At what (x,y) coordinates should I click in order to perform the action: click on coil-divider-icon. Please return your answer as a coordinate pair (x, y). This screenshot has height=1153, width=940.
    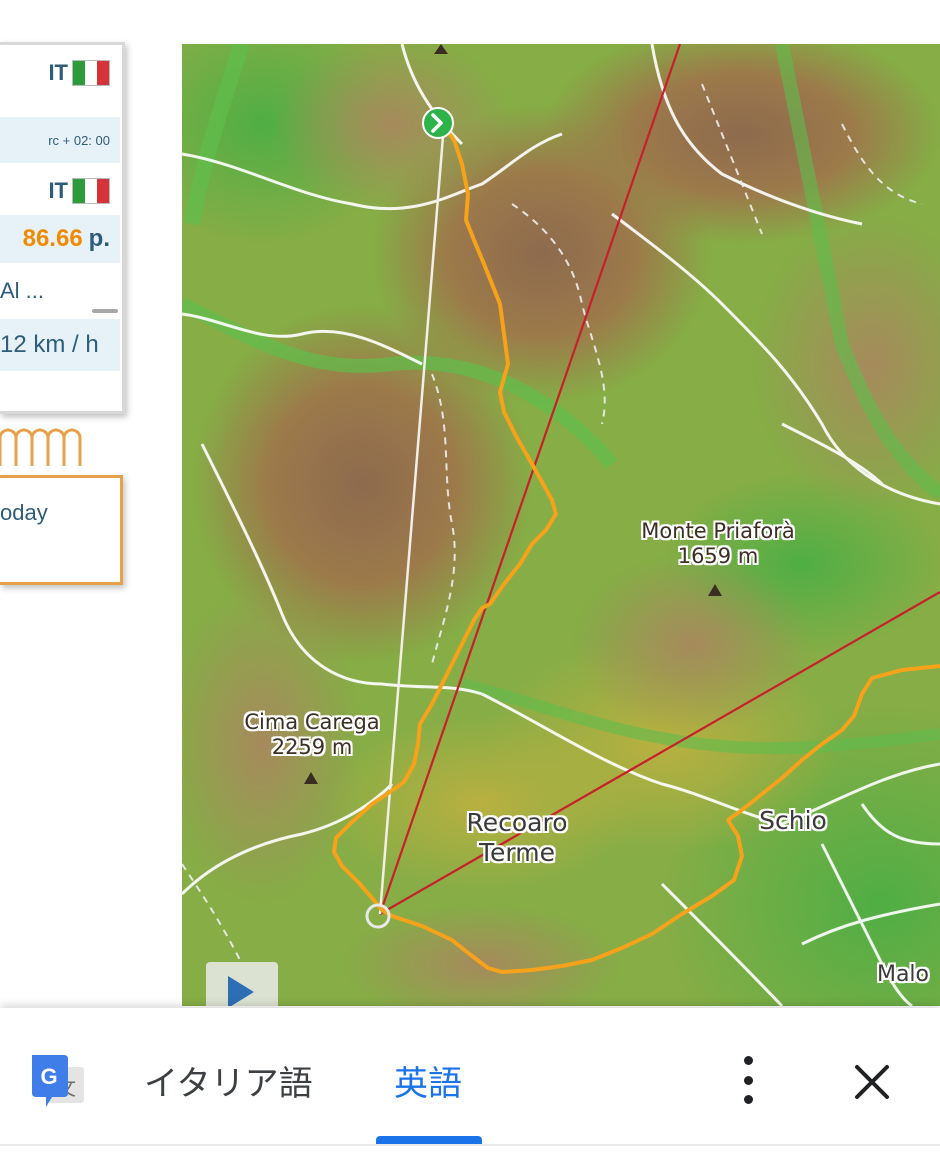
    Looking at the image, I should click on (41, 447).